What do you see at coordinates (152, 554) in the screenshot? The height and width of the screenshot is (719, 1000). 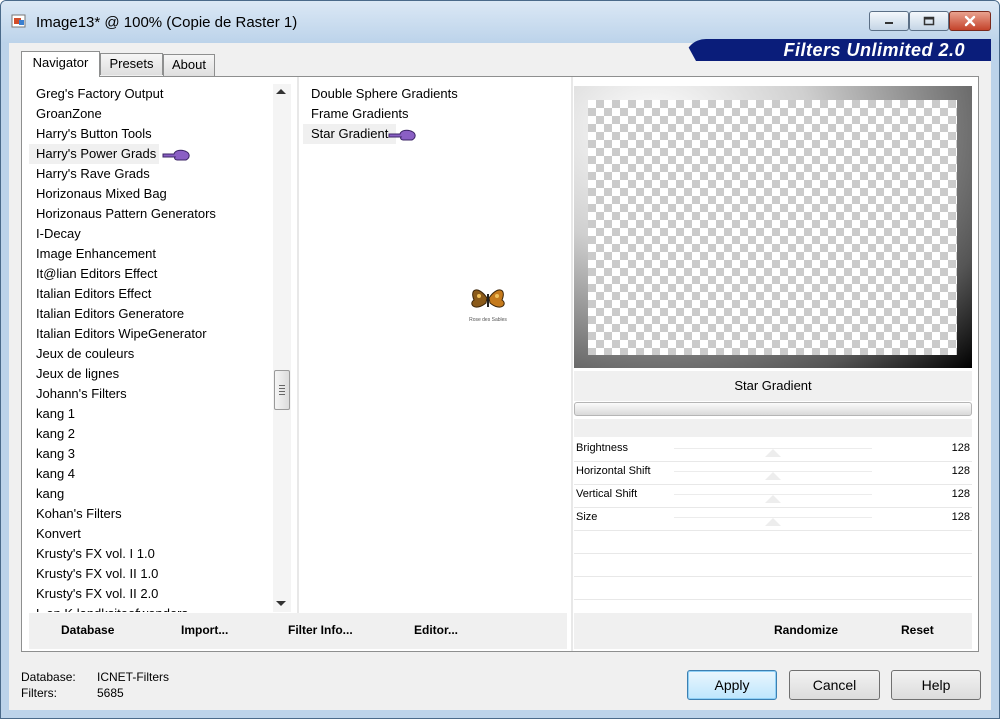 I see `category-item: Krusty's FX vol. I 1.0` at bounding box center [152, 554].